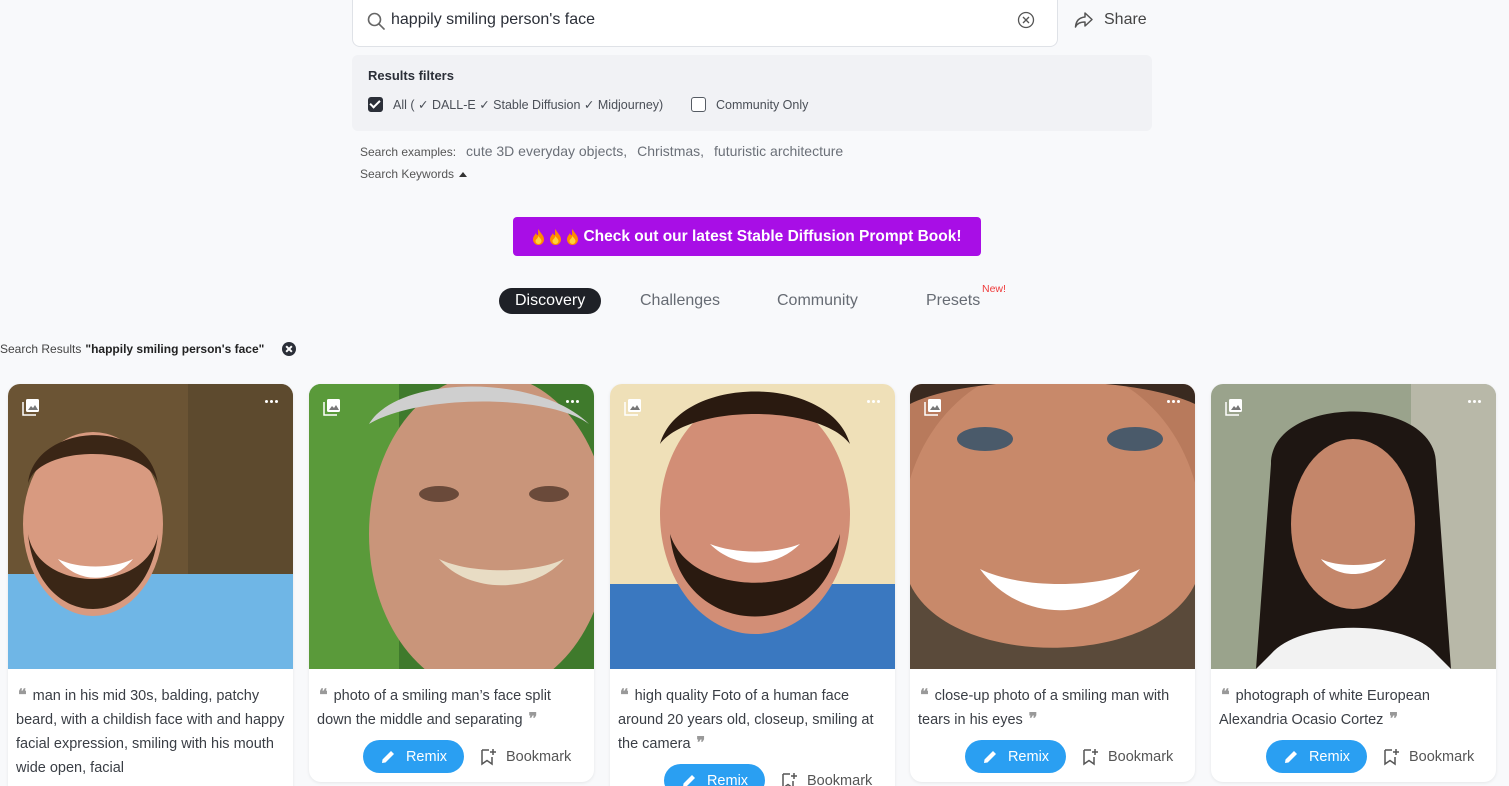 Image resolution: width=1509 pixels, height=786 pixels. I want to click on tab-discovery: Discovery, so click(550, 301).